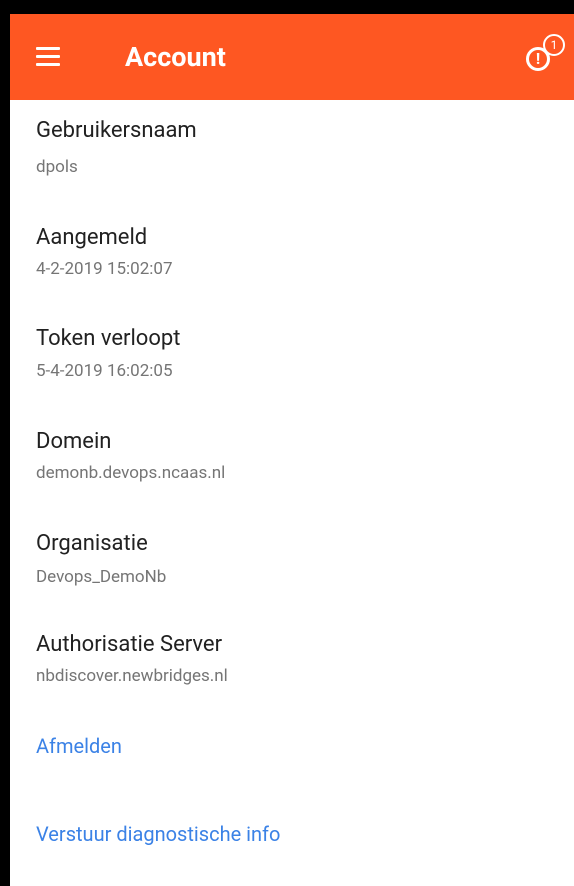  What do you see at coordinates (131, 473) in the screenshot?
I see `domain-value: demonb.devops.ncaas.nl` at bounding box center [131, 473].